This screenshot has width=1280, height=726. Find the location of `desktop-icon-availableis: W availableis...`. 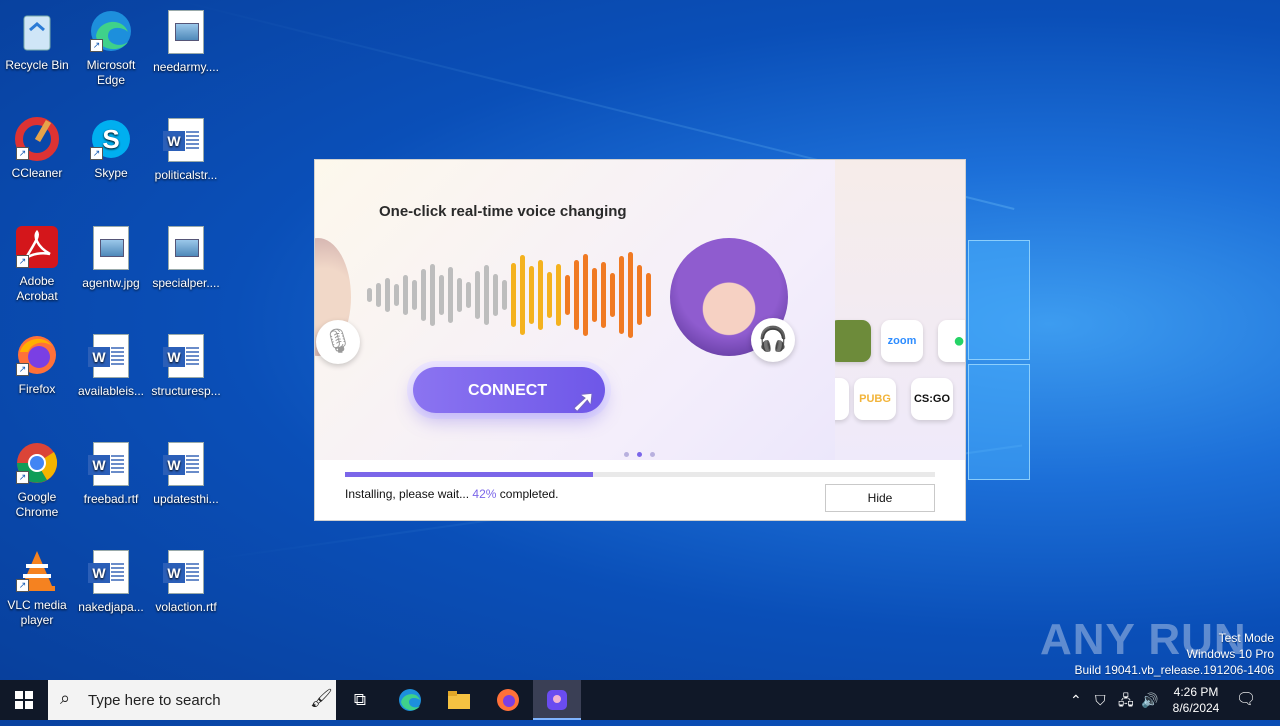

desktop-icon-availableis: W availableis... is located at coordinates (111, 365).